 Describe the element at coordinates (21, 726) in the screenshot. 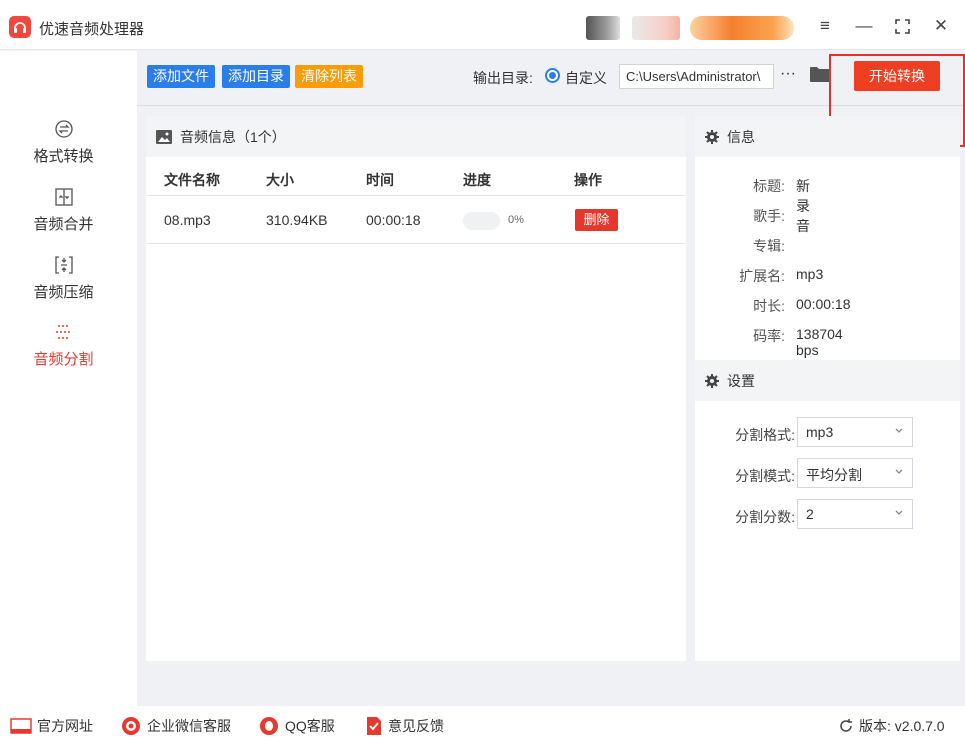

I see `website-icon` at that location.